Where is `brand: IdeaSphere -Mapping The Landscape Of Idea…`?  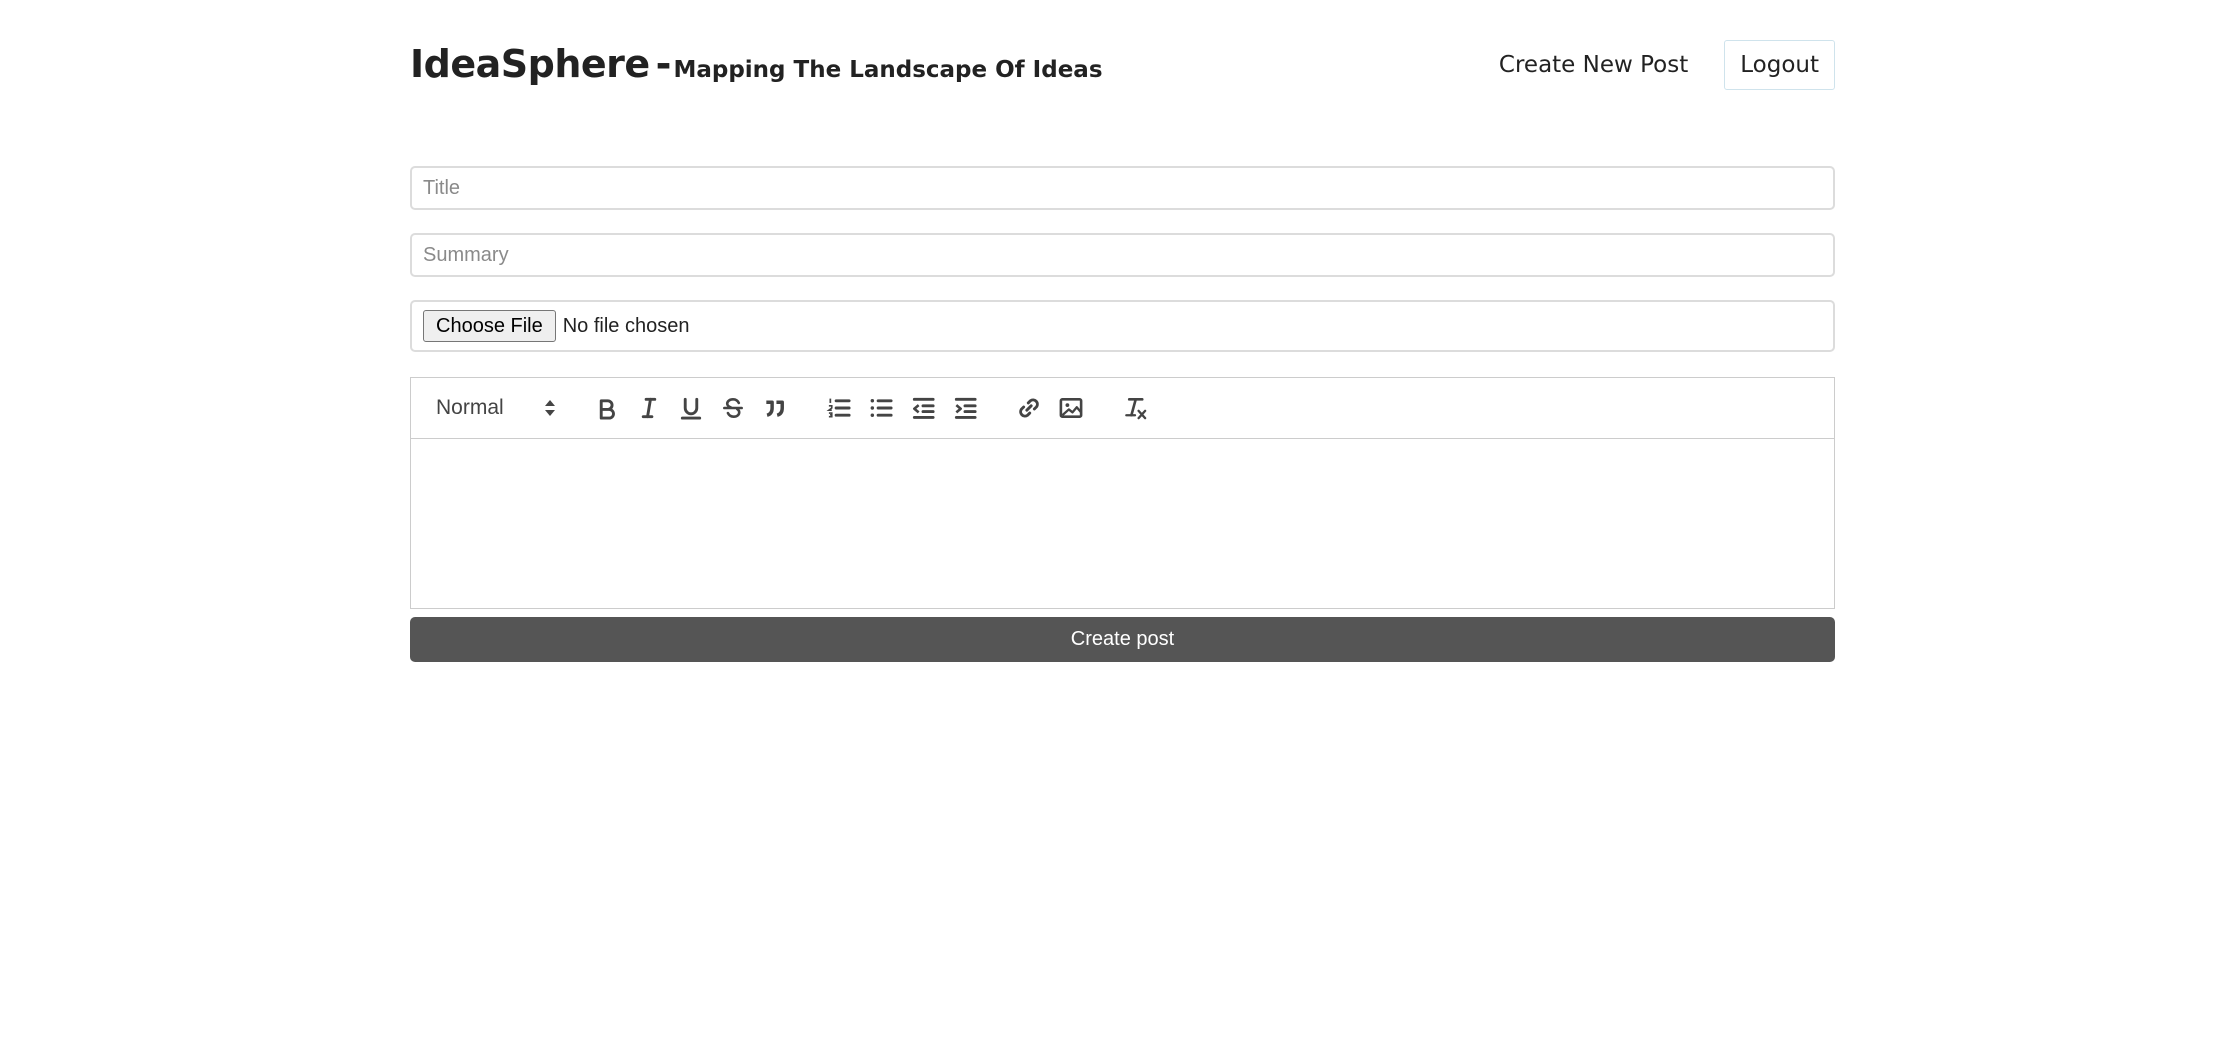
brand: IdeaSphere -Mapping The Landscape Of Idea… is located at coordinates (756, 64).